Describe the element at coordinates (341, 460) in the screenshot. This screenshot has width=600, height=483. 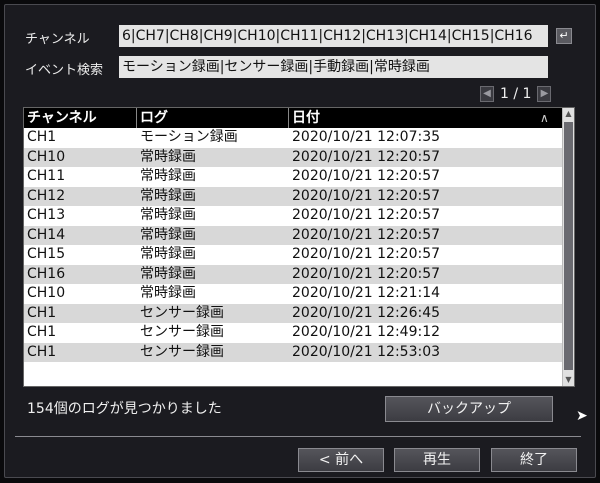
I see `prev-button: < 前へ` at that location.